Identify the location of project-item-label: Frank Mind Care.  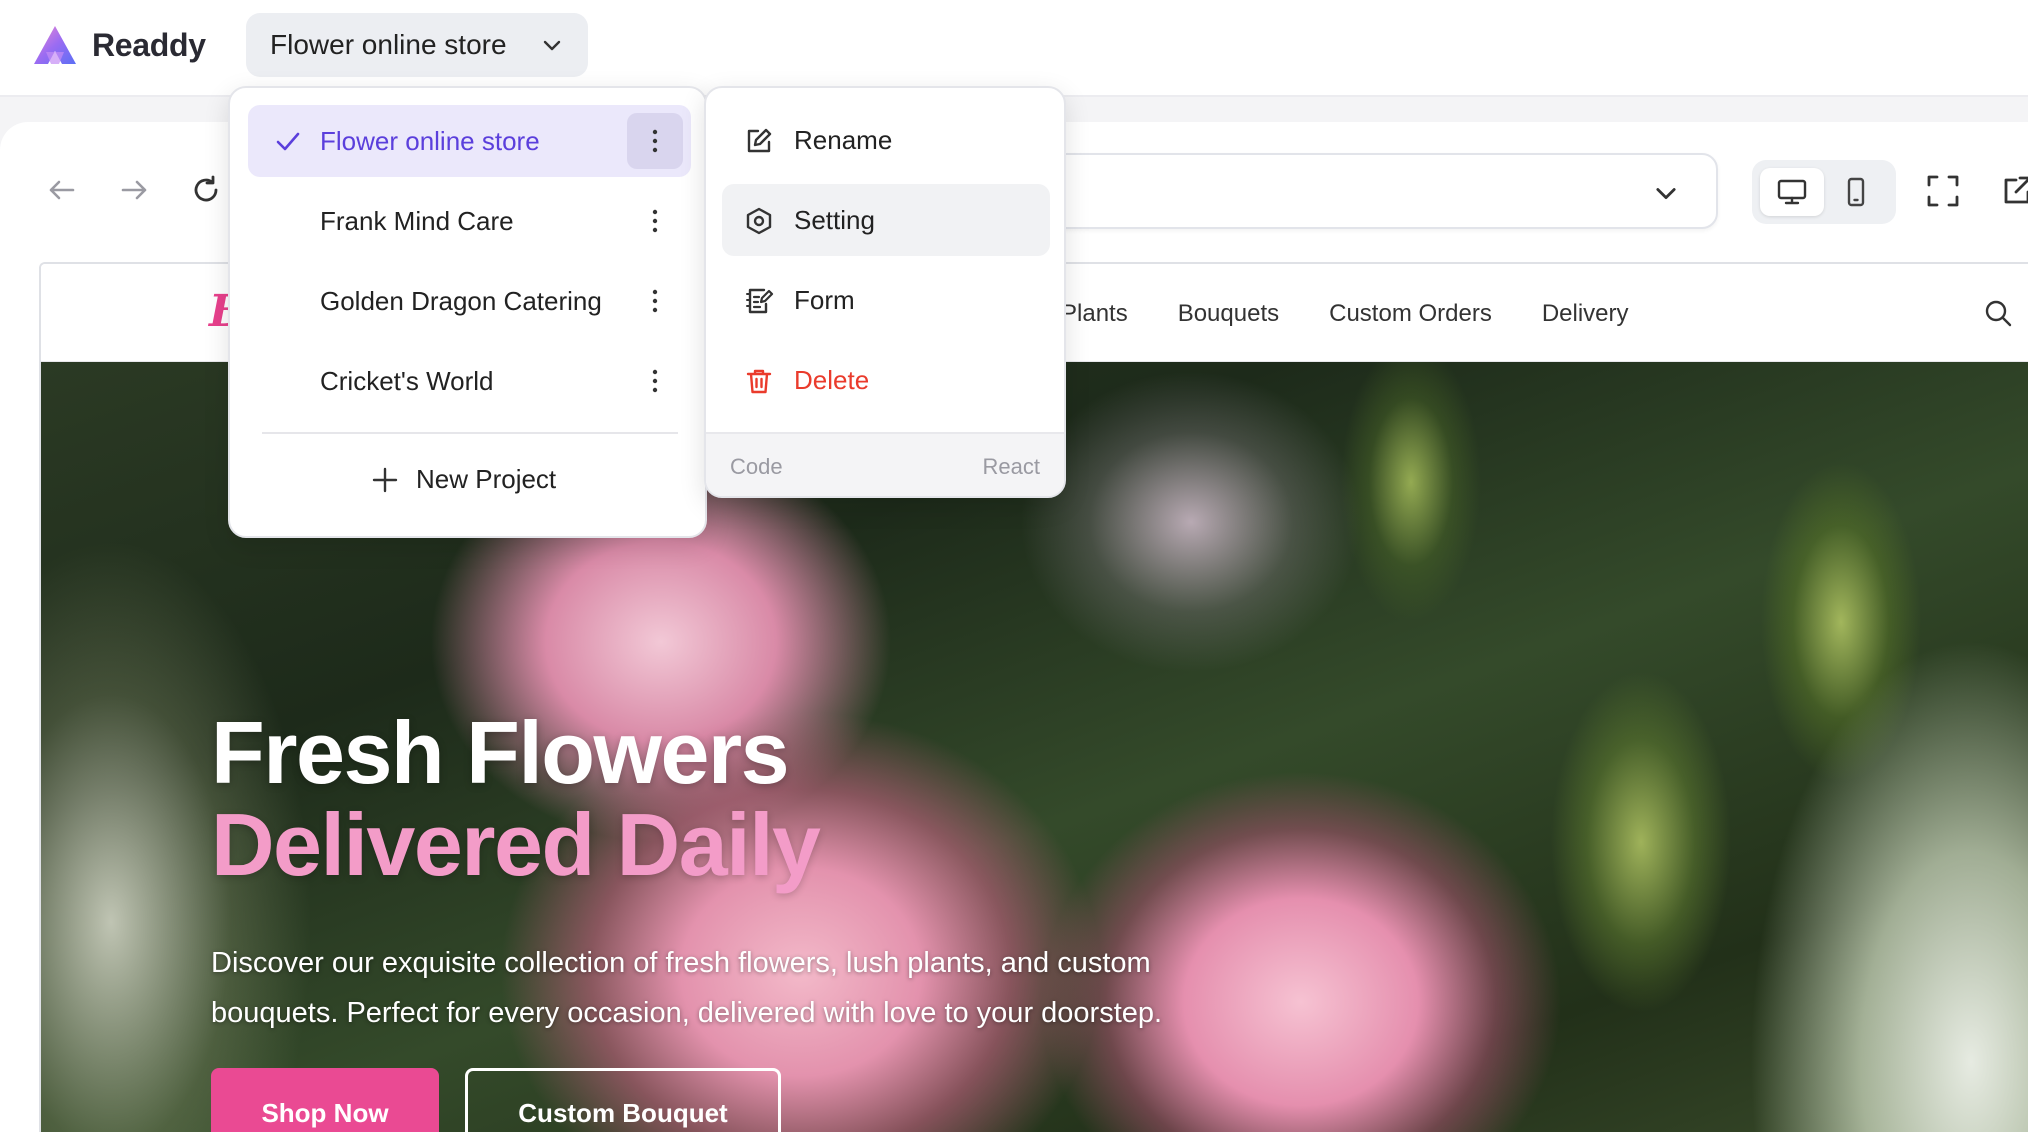
(417, 220).